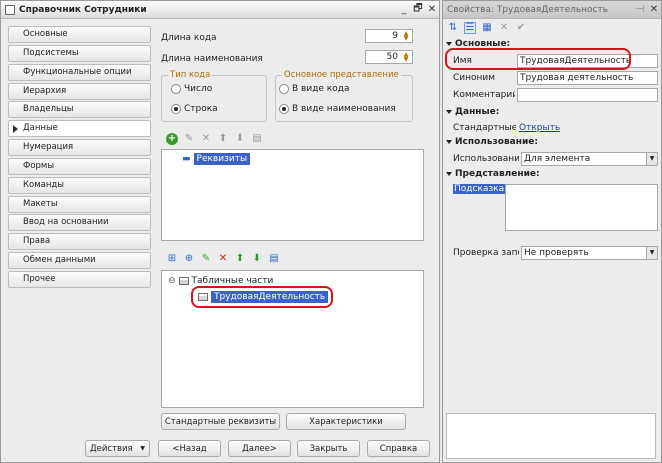  What do you see at coordinates (10, 9) in the screenshot?
I see `app-icon` at bounding box center [10, 9].